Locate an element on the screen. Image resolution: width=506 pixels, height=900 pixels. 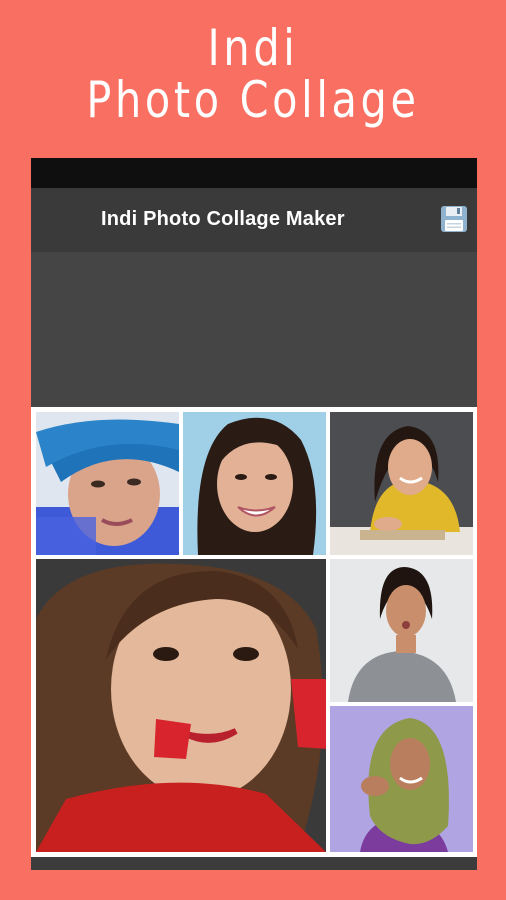
photo-woman-yellow-shirt-book is located at coordinates (401, 483).